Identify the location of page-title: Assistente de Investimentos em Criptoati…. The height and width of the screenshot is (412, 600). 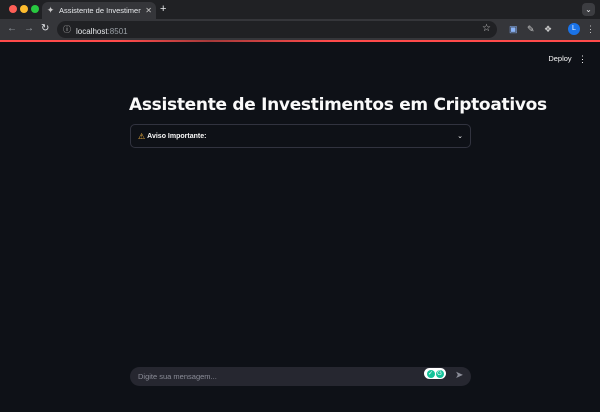
(338, 105).